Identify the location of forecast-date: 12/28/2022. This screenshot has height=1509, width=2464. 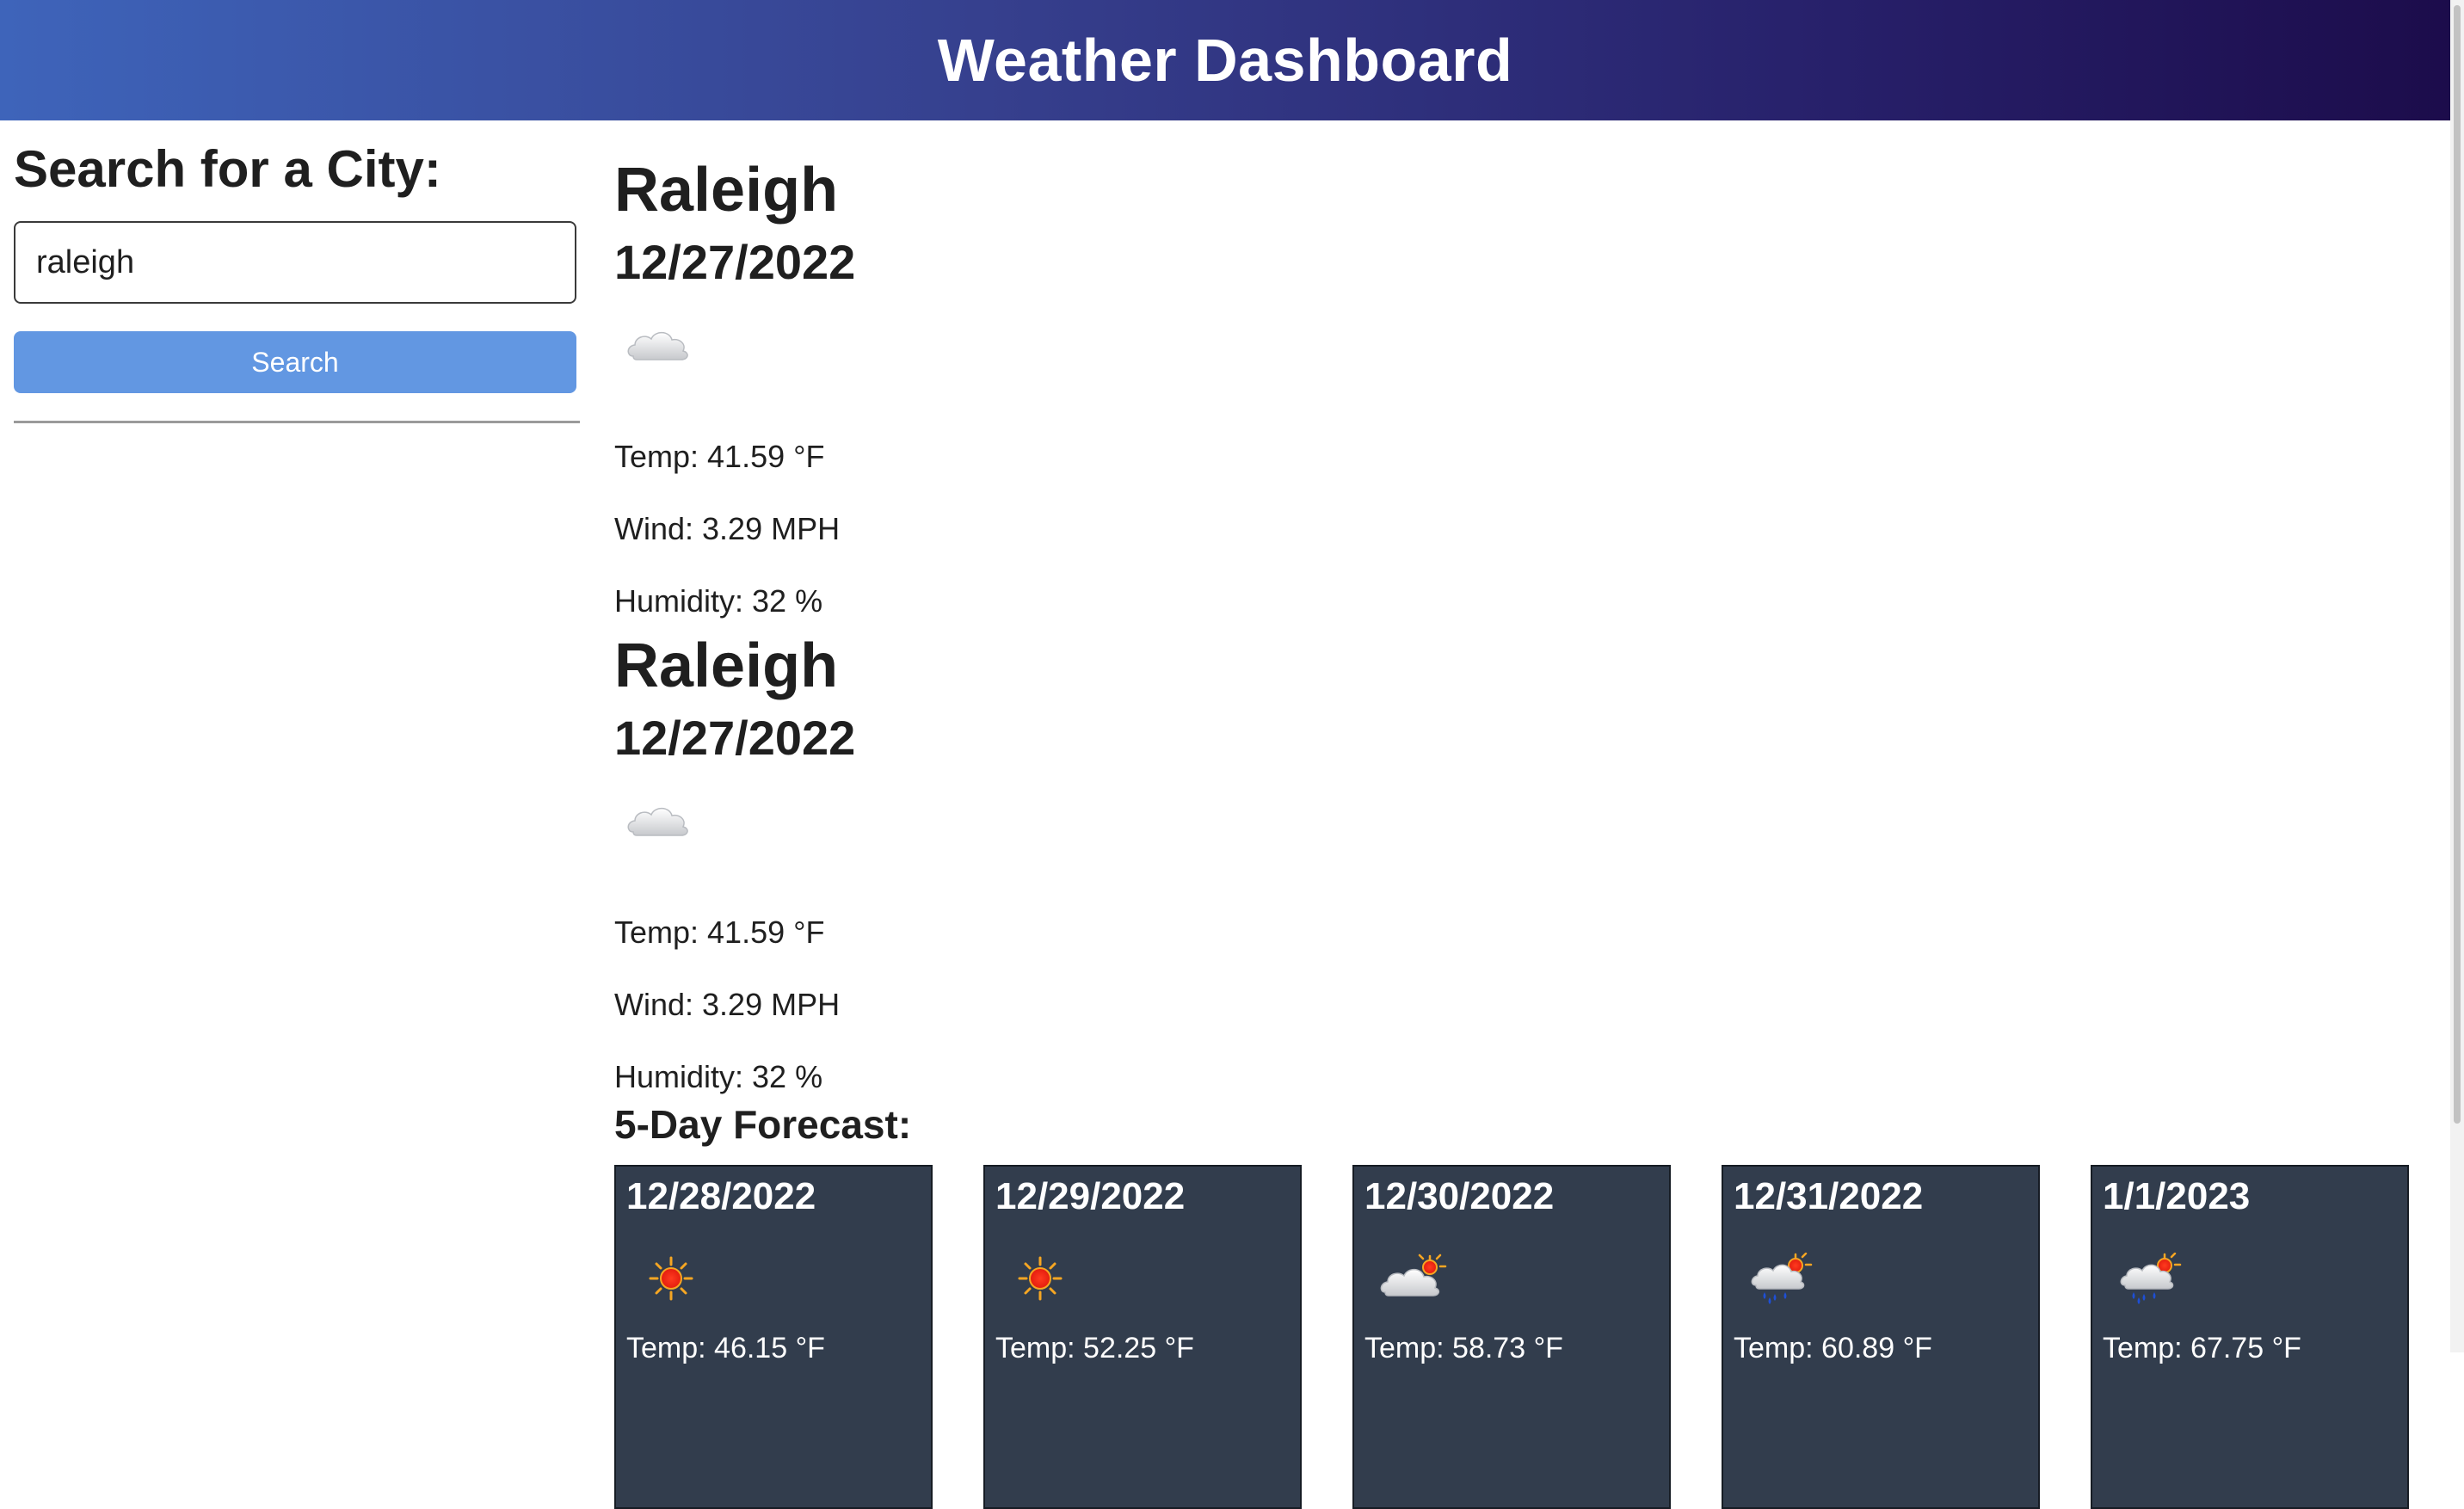
(721, 1196).